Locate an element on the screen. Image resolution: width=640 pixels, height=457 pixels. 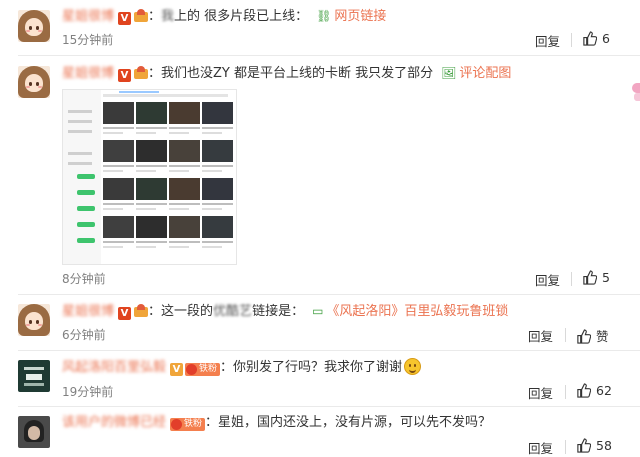
comment-image-link: 评论配图 is located at coordinates (485, 73).